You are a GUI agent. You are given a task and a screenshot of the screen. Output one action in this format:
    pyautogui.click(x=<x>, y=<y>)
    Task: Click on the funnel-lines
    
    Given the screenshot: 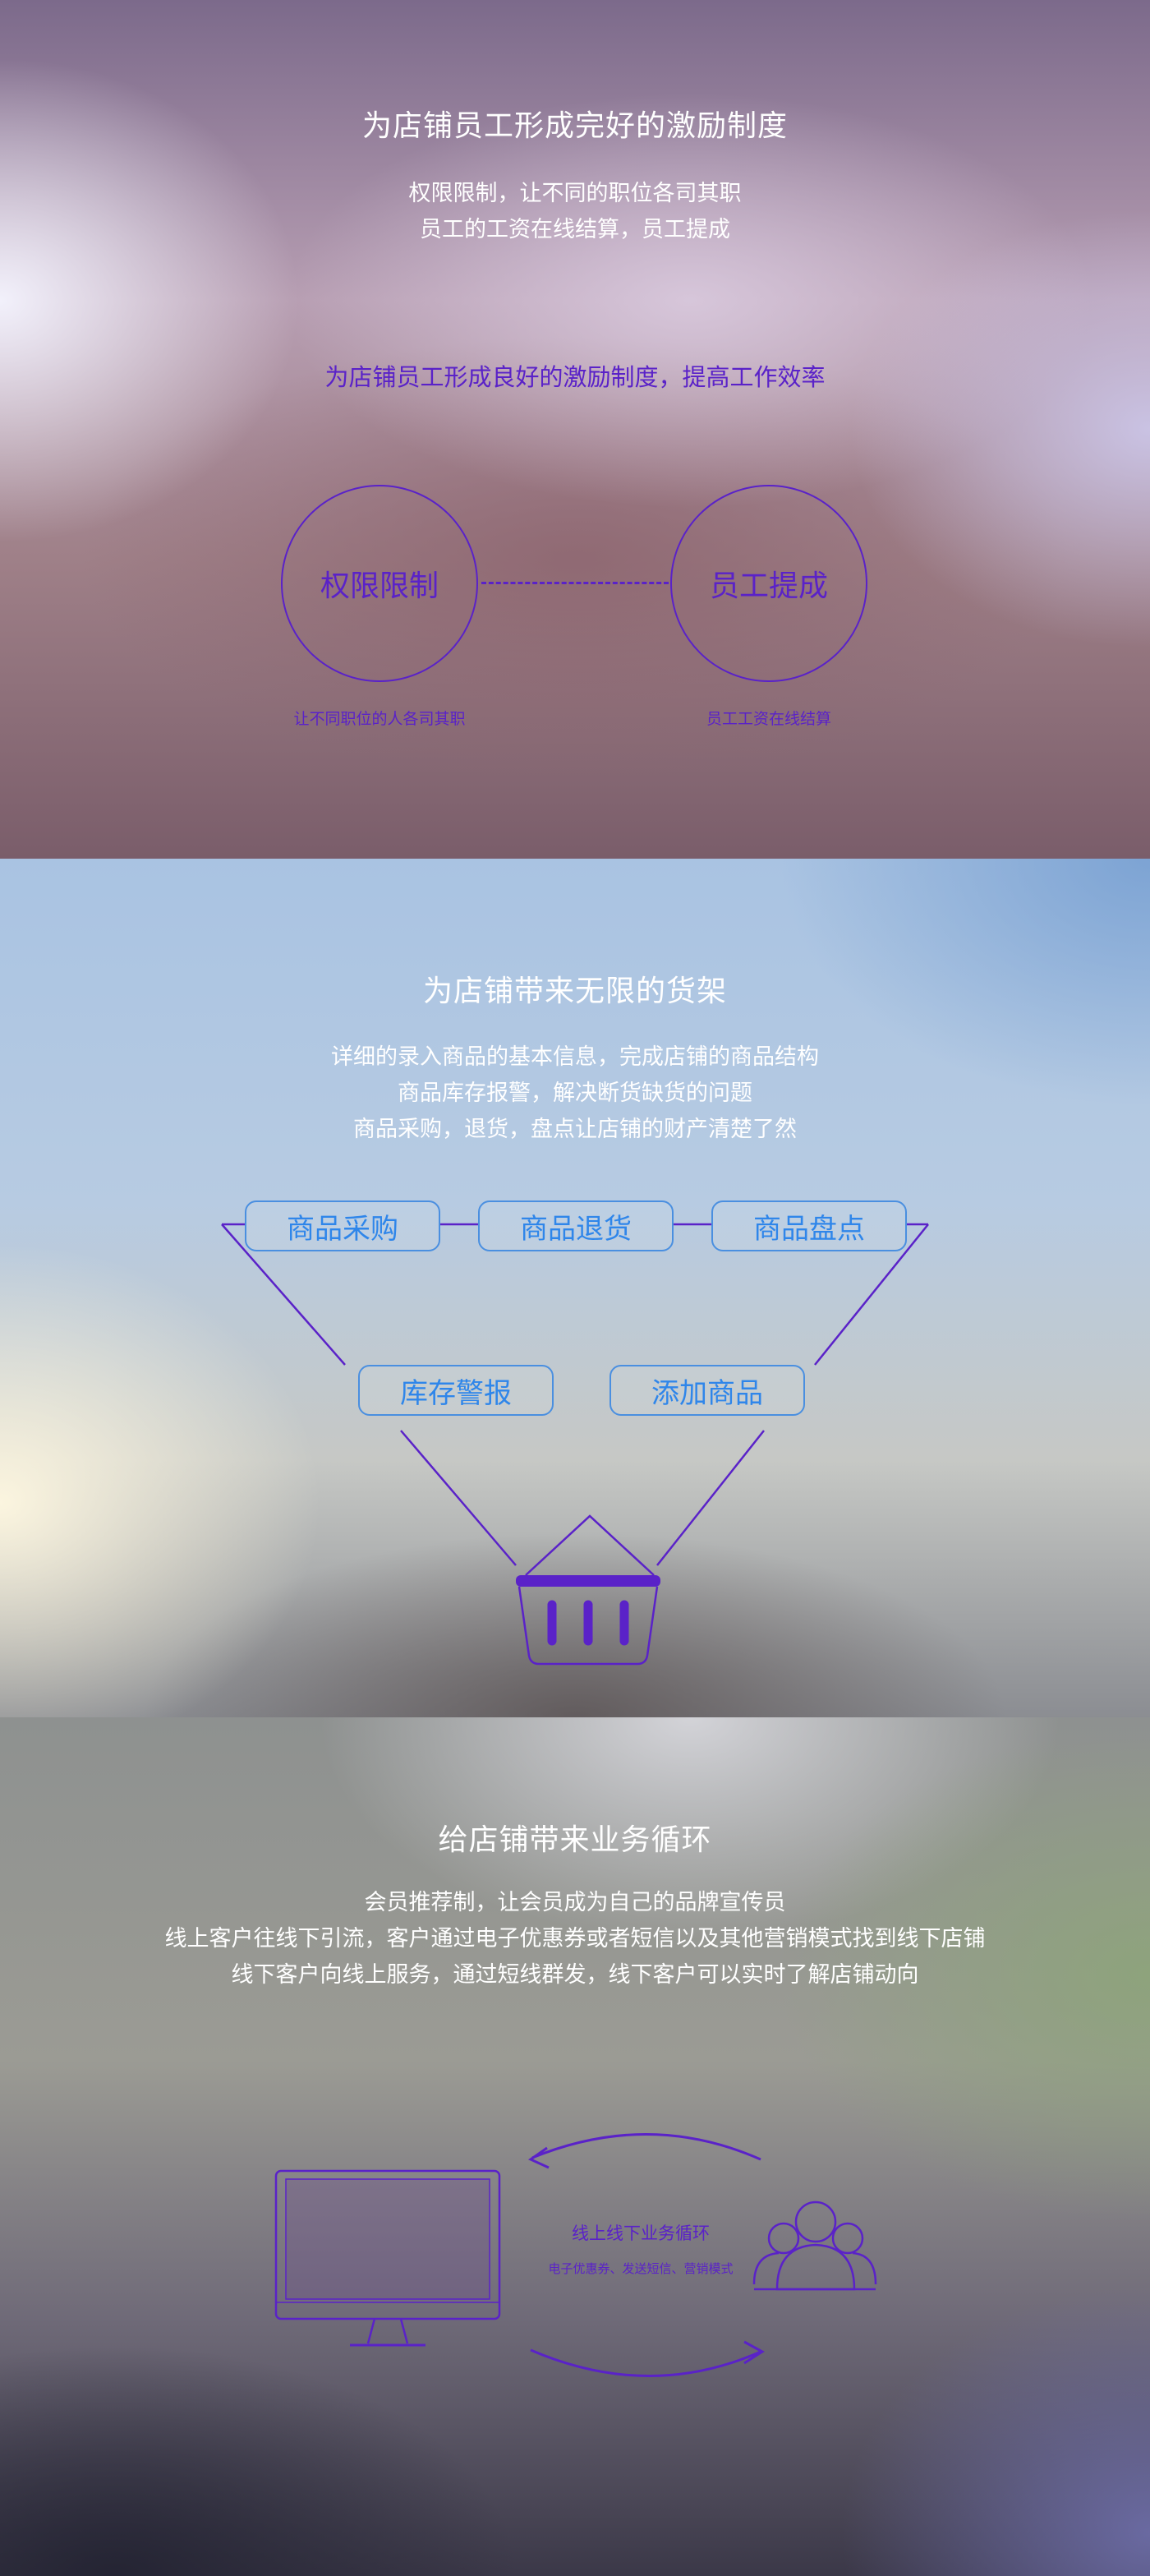 What is the action you would take?
    pyautogui.click(x=575, y=1444)
    